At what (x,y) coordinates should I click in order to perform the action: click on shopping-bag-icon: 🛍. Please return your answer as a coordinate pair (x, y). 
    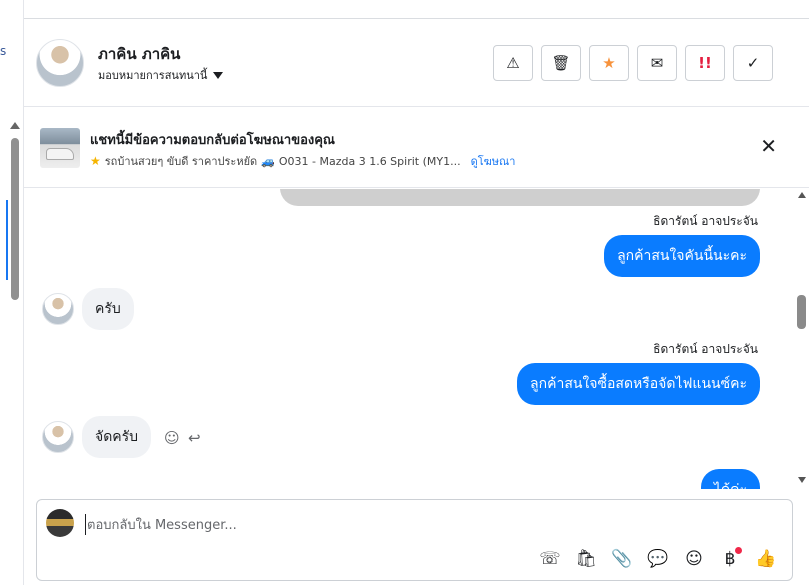
    Looking at the image, I should click on (586, 559).